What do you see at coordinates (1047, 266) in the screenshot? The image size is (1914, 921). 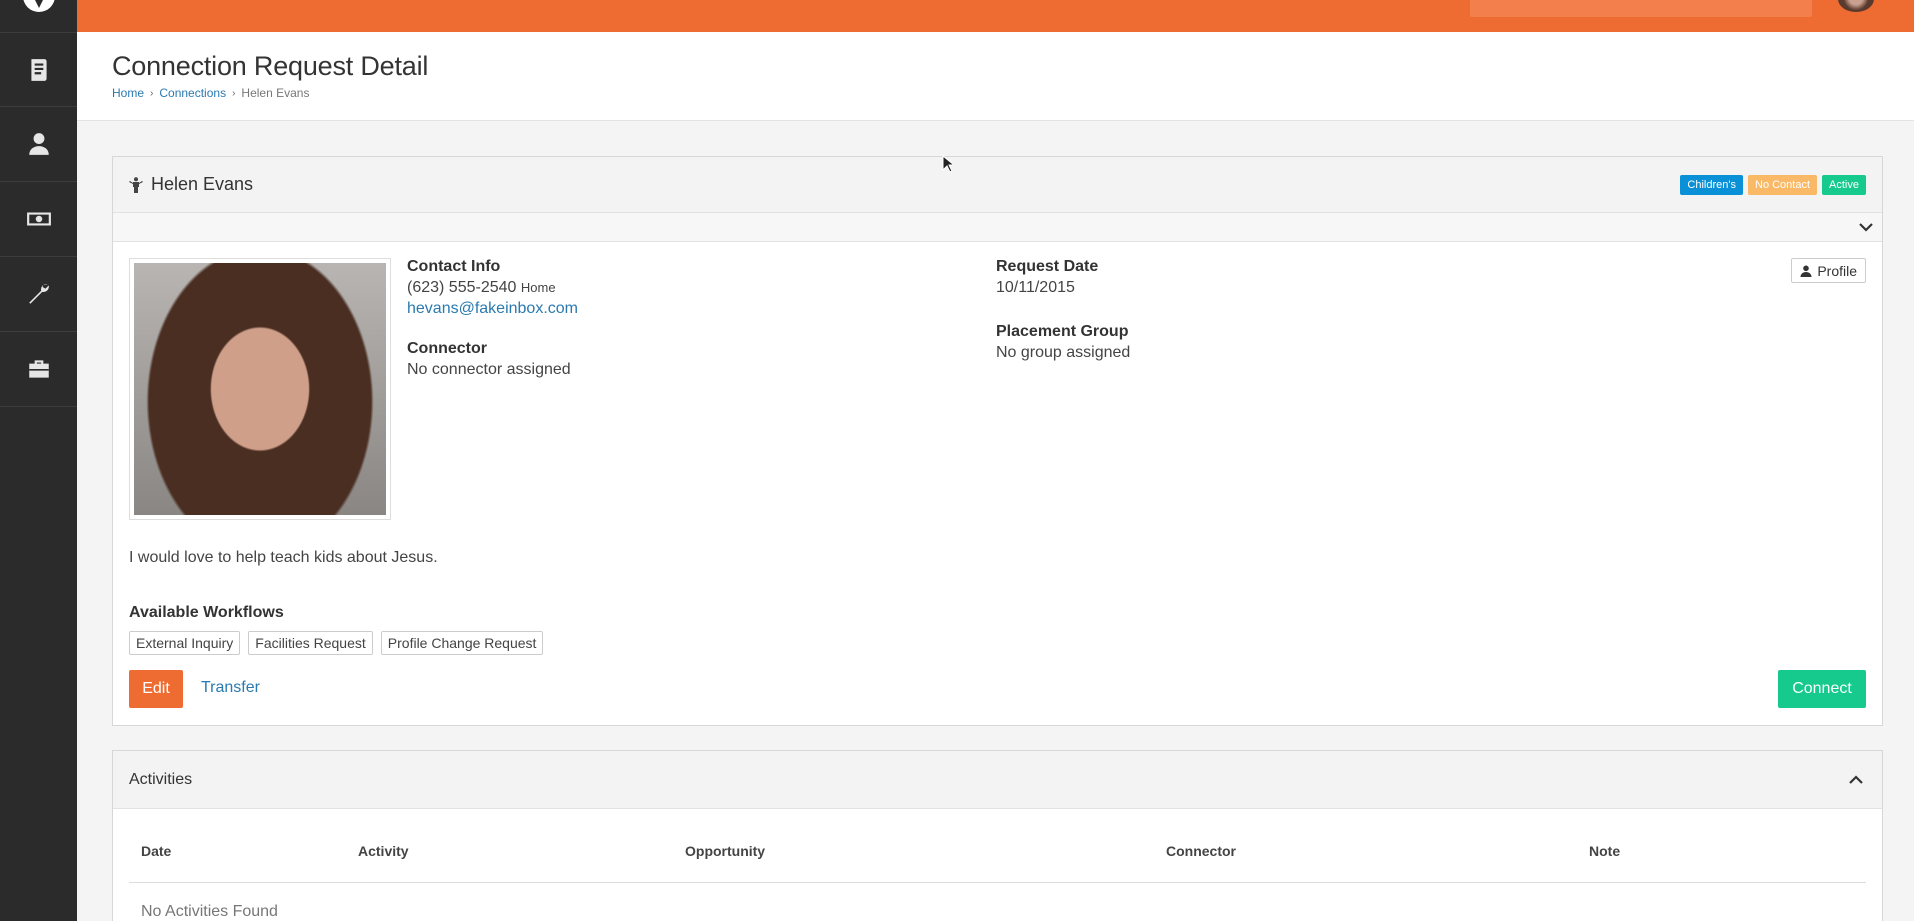 I see `request-date-label: Request Date` at bounding box center [1047, 266].